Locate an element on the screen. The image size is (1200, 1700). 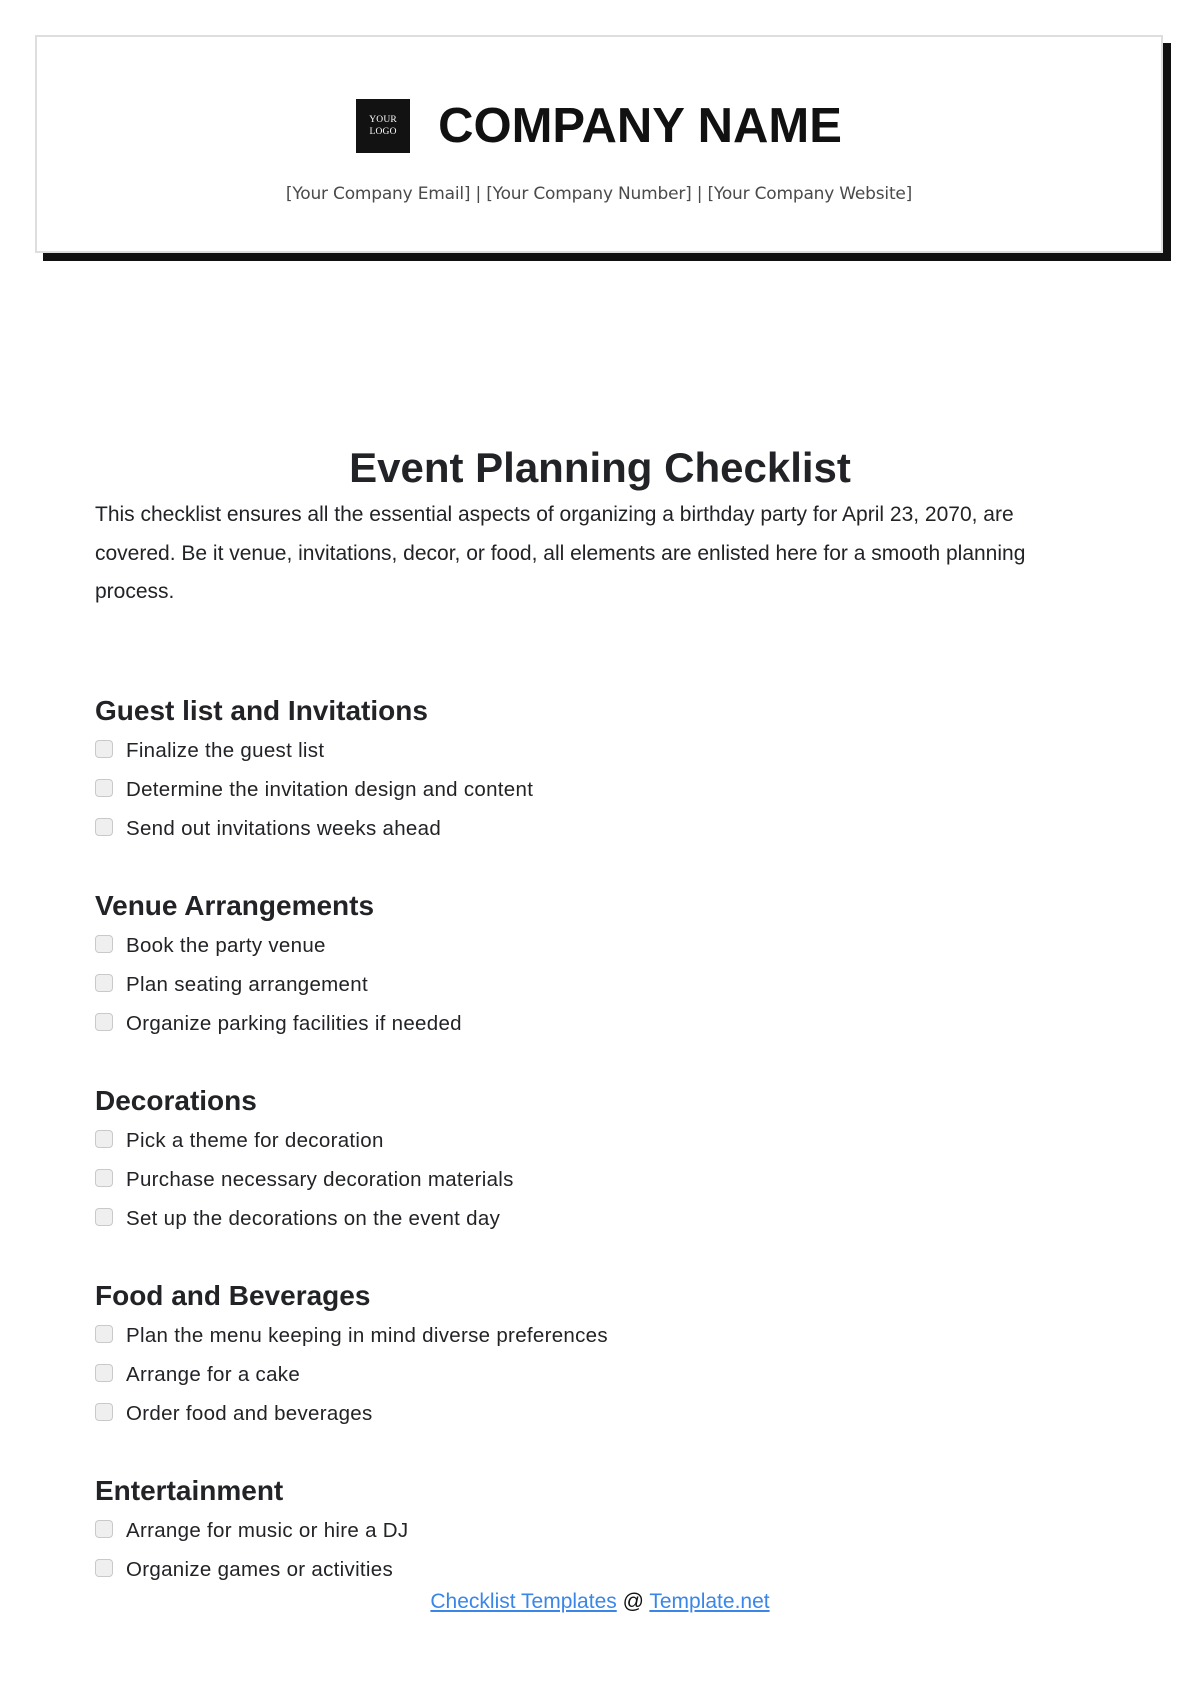
section-heading: Guest list and Invitations is located at coordinates (261, 710).